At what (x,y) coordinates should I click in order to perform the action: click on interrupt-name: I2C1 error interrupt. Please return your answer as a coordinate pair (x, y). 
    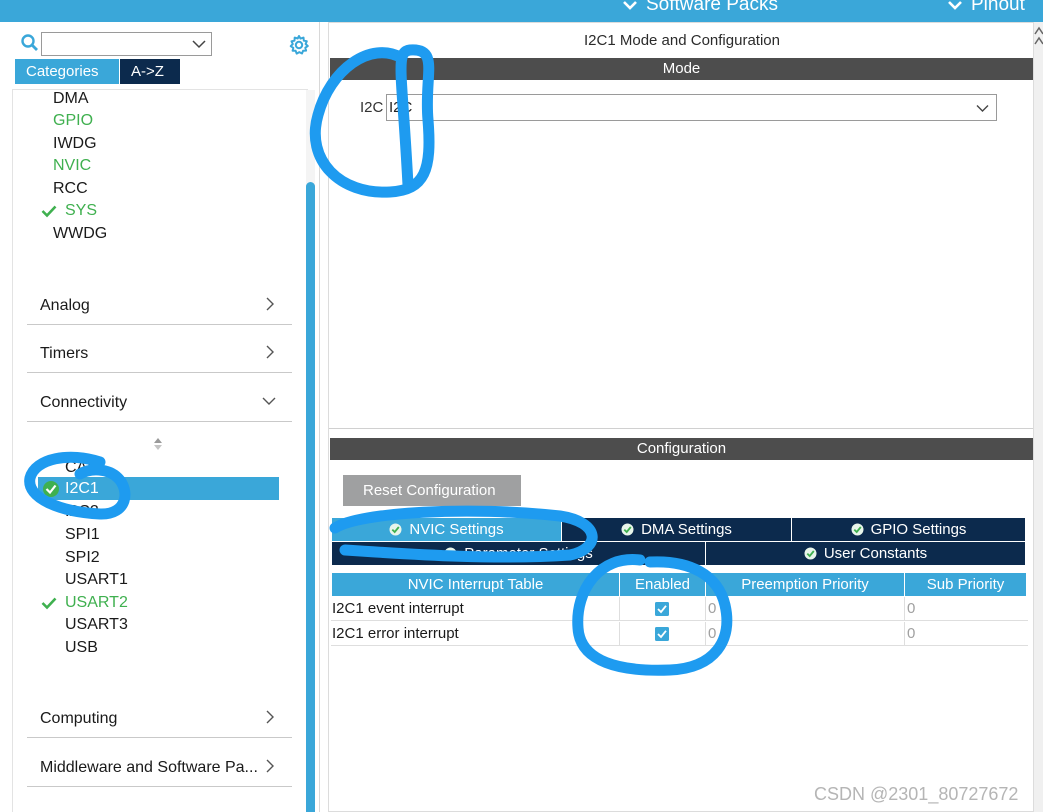
    Looking at the image, I should click on (395, 633).